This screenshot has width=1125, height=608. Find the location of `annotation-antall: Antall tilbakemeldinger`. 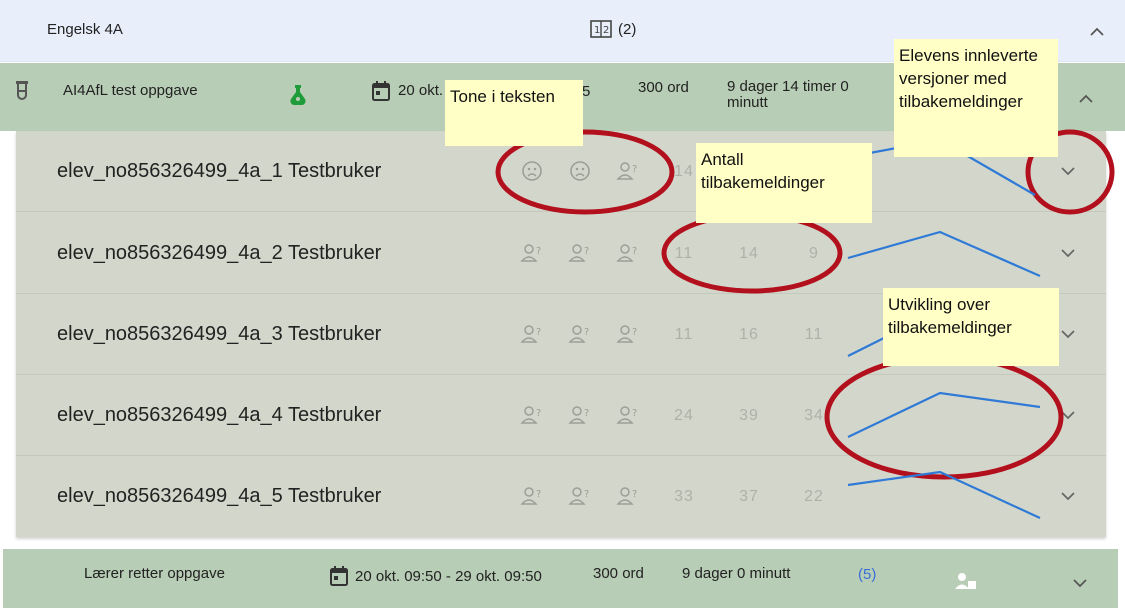

annotation-antall: Antall tilbakemeldinger is located at coordinates (784, 183).